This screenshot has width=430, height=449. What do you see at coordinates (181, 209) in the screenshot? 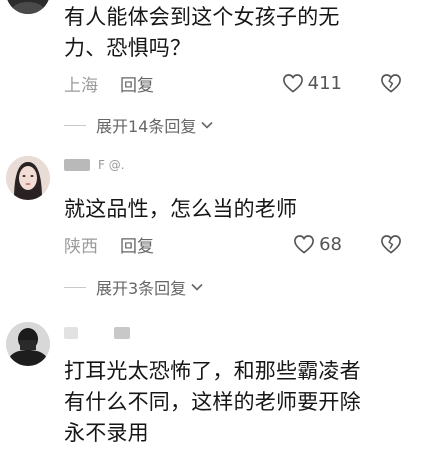
I see `comment-text: 就这品性，怎么当的老师` at bounding box center [181, 209].